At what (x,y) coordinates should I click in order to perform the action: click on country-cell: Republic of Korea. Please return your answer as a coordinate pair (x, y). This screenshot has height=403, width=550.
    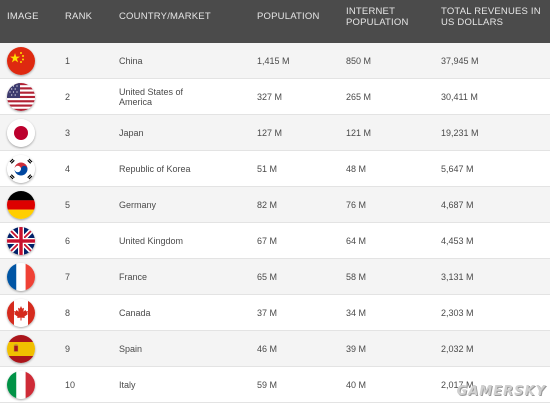
    Looking at the image, I should click on (155, 168).